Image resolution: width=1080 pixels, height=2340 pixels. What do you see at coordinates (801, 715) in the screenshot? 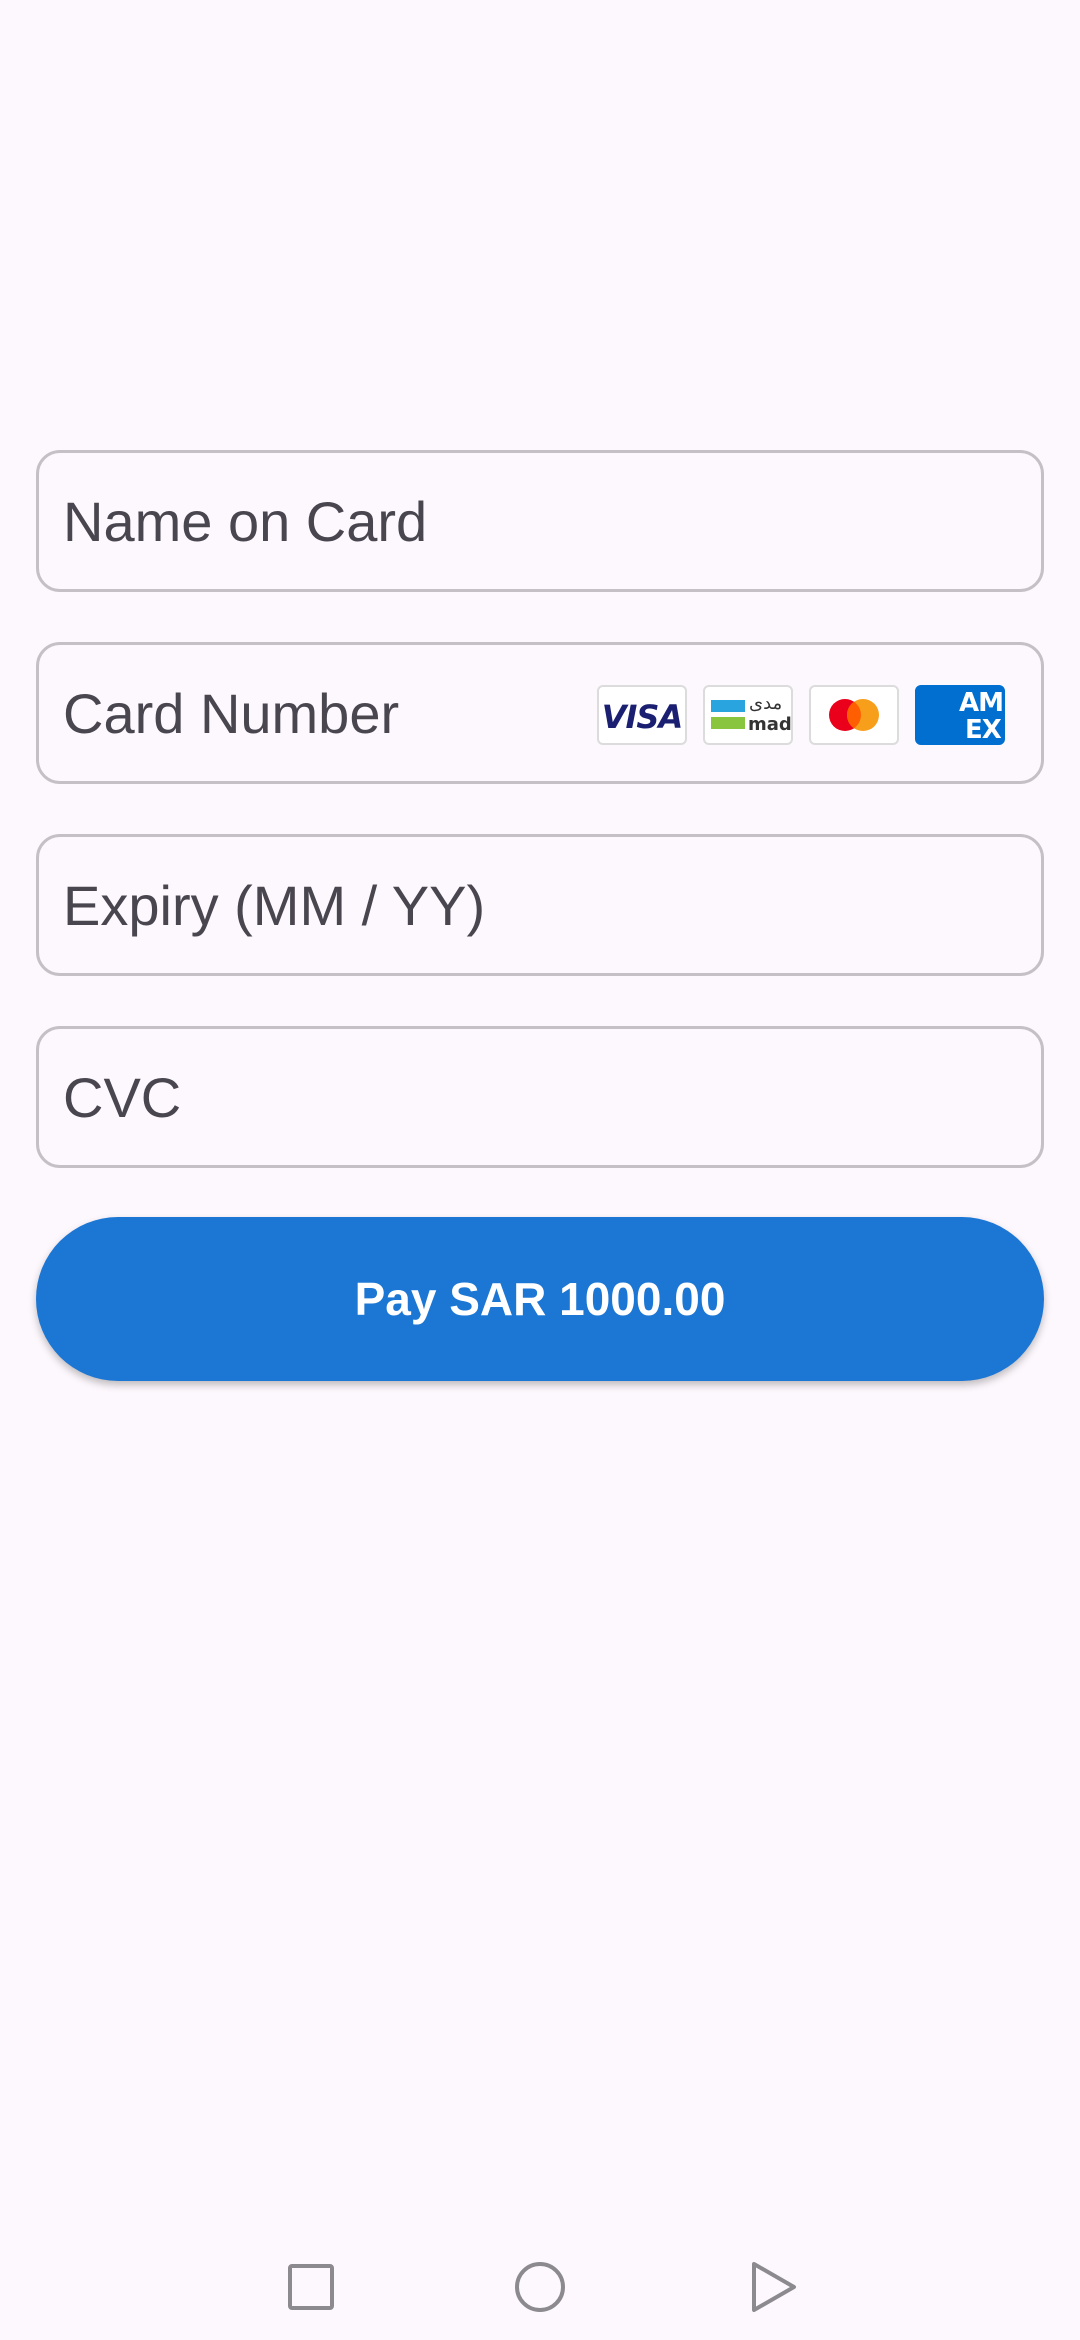
I see `card-brand-logos: VISA مدى mada AM EX` at bounding box center [801, 715].